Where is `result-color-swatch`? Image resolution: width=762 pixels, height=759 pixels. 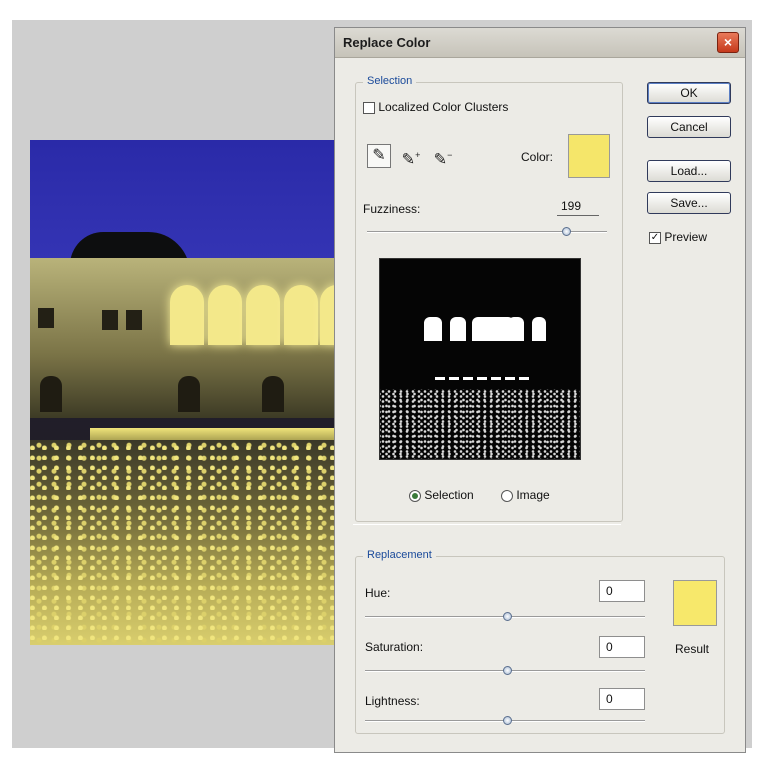
result-color-swatch is located at coordinates (695, 603).